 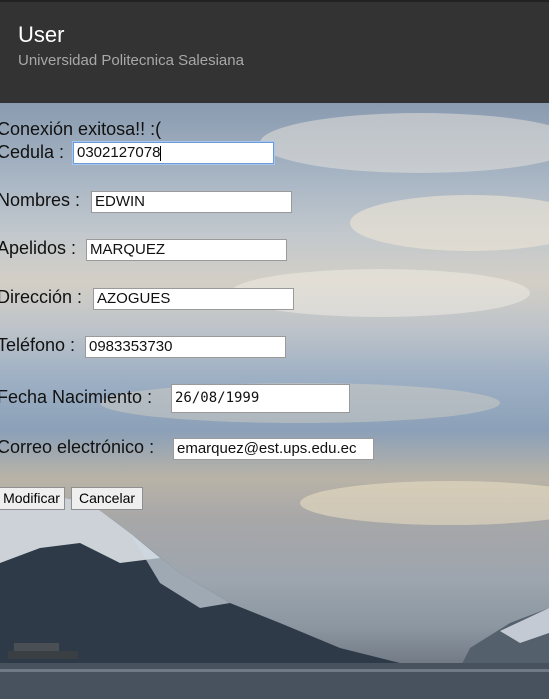 What do you see at coordinates (40, 200) in the screenshot?
I see `nombres-label: Nombres :` at bounding box center [40, 200].